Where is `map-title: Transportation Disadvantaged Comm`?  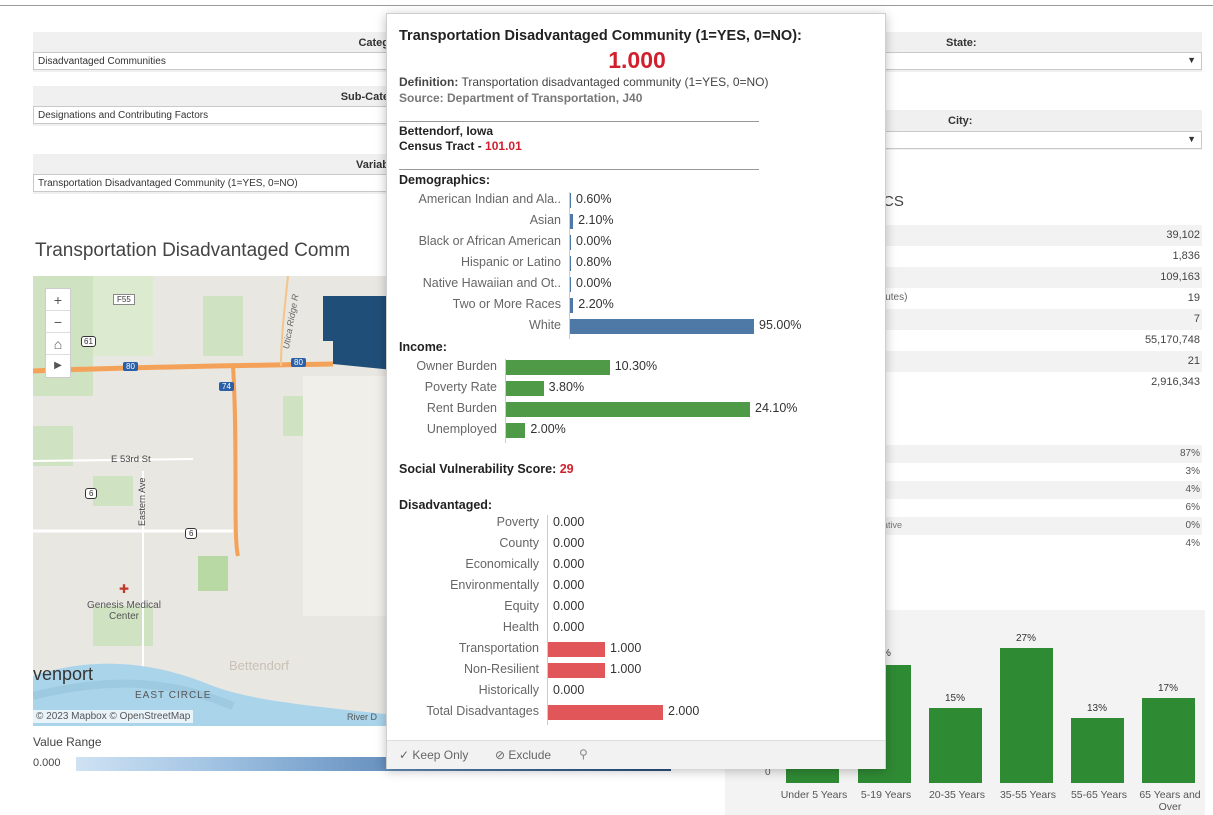
map-title: Transportation Disadvantaged Comm is located at coordinates (193, 250).